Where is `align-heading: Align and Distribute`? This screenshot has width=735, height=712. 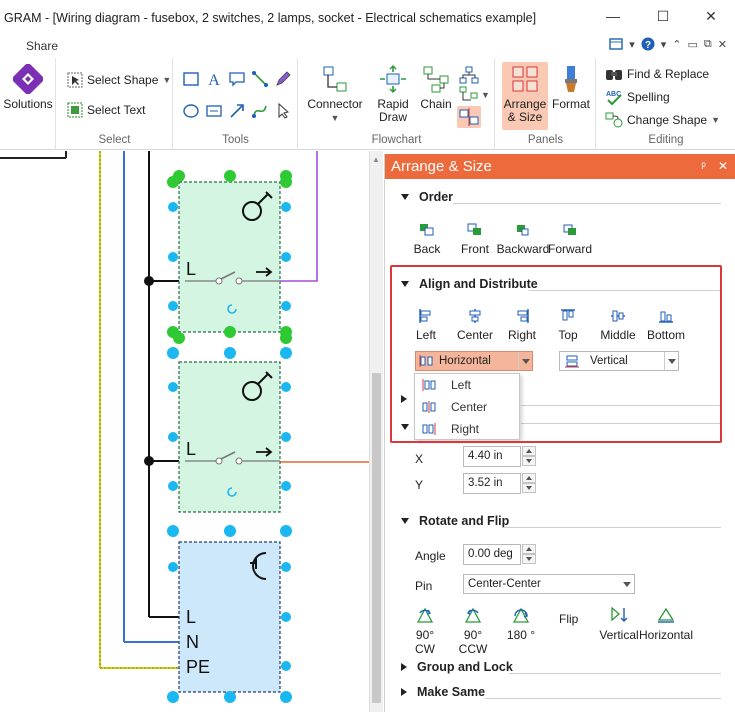
align-heading: Align and Distribute is located at coordinates (478, 284).